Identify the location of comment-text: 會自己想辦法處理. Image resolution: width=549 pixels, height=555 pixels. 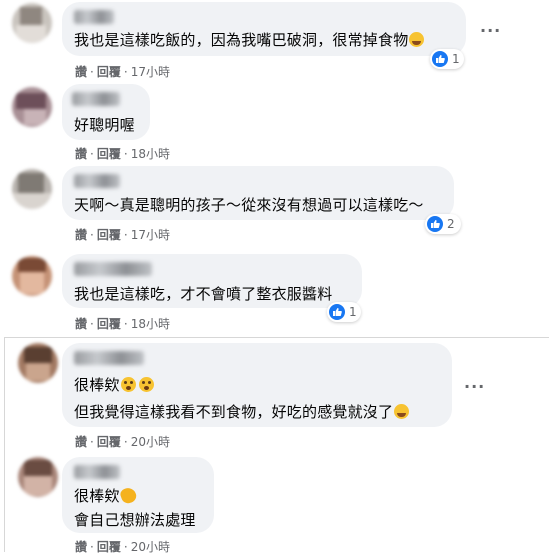
(135, 520).